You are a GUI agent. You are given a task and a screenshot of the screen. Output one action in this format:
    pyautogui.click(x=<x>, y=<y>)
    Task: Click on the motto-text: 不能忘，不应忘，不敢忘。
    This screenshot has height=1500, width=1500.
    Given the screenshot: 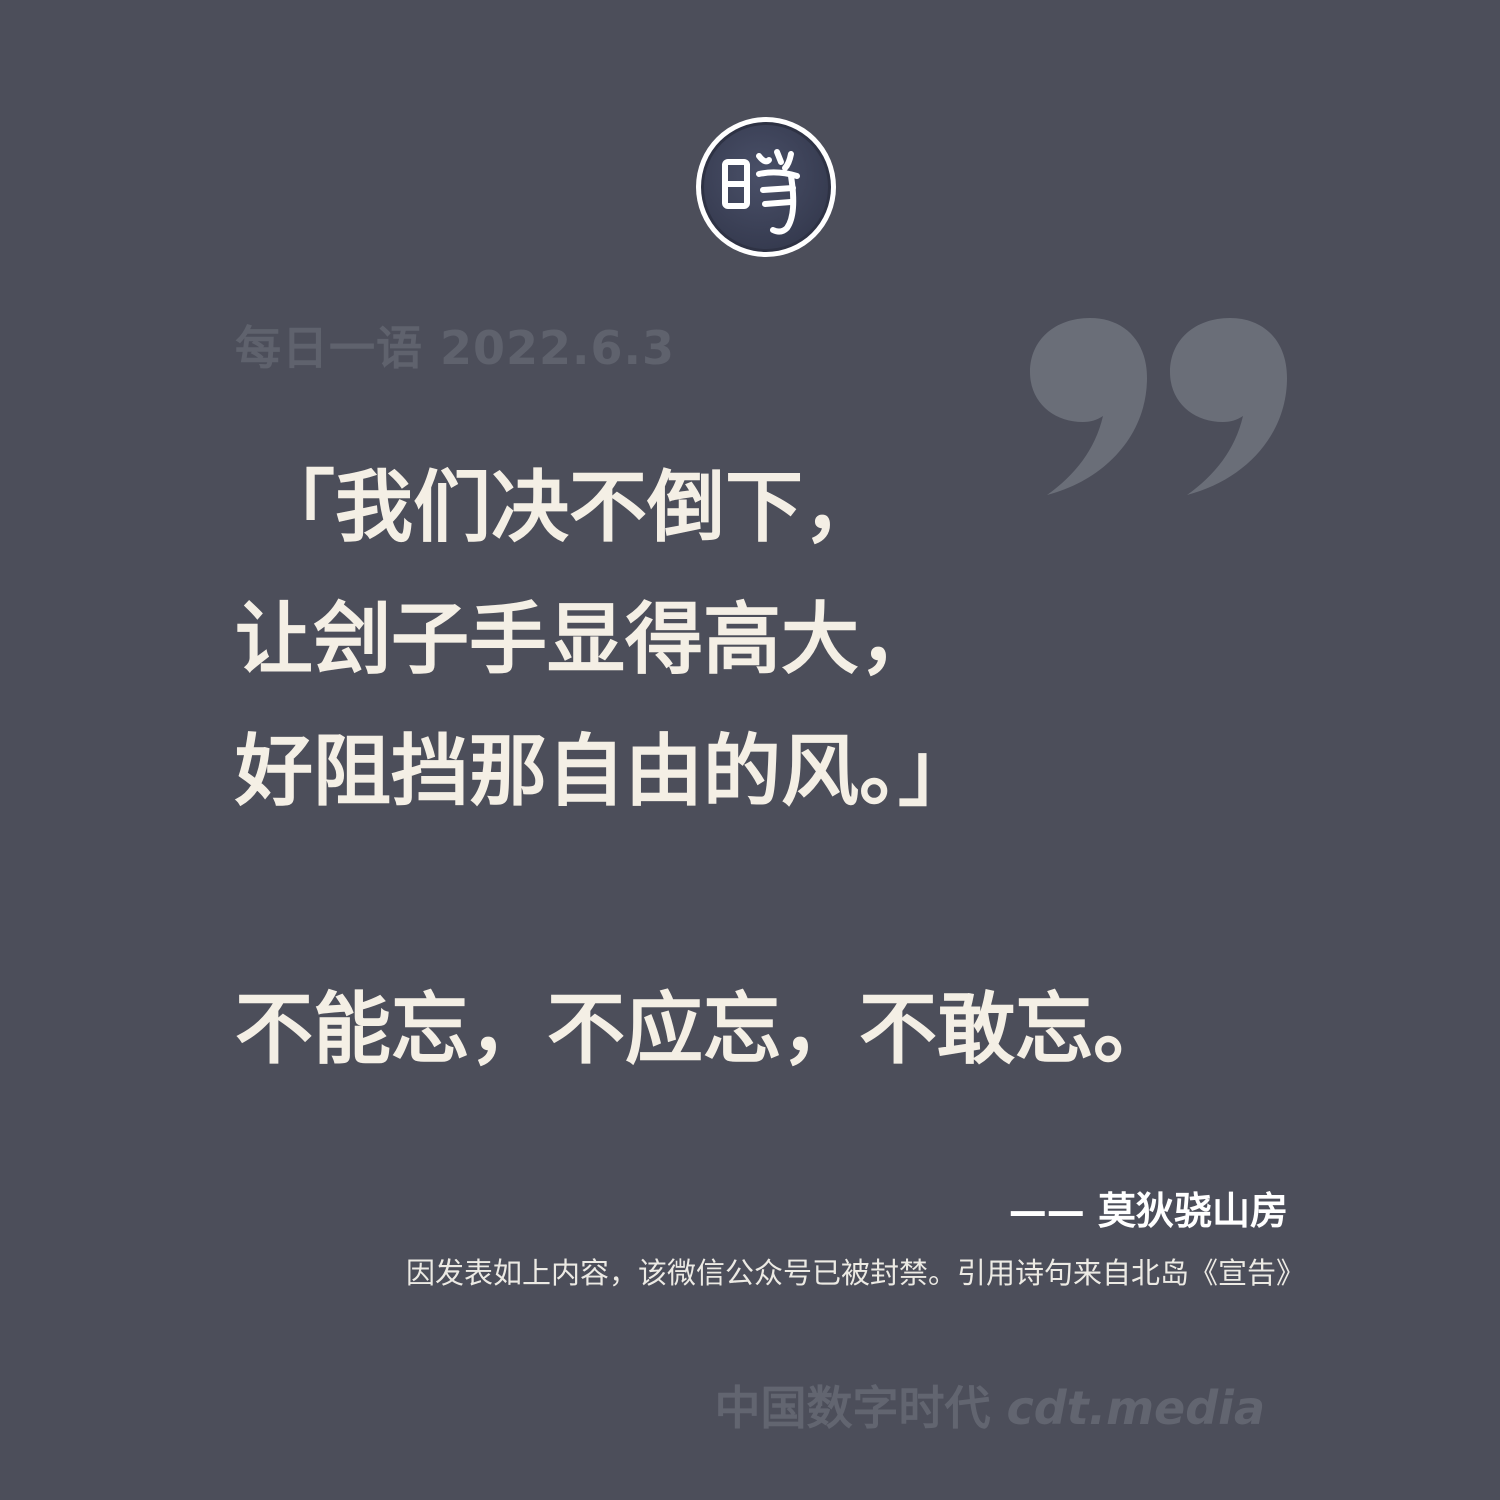 What is the action you would take?
    pyautogui.click(x=703, y=1029)
    